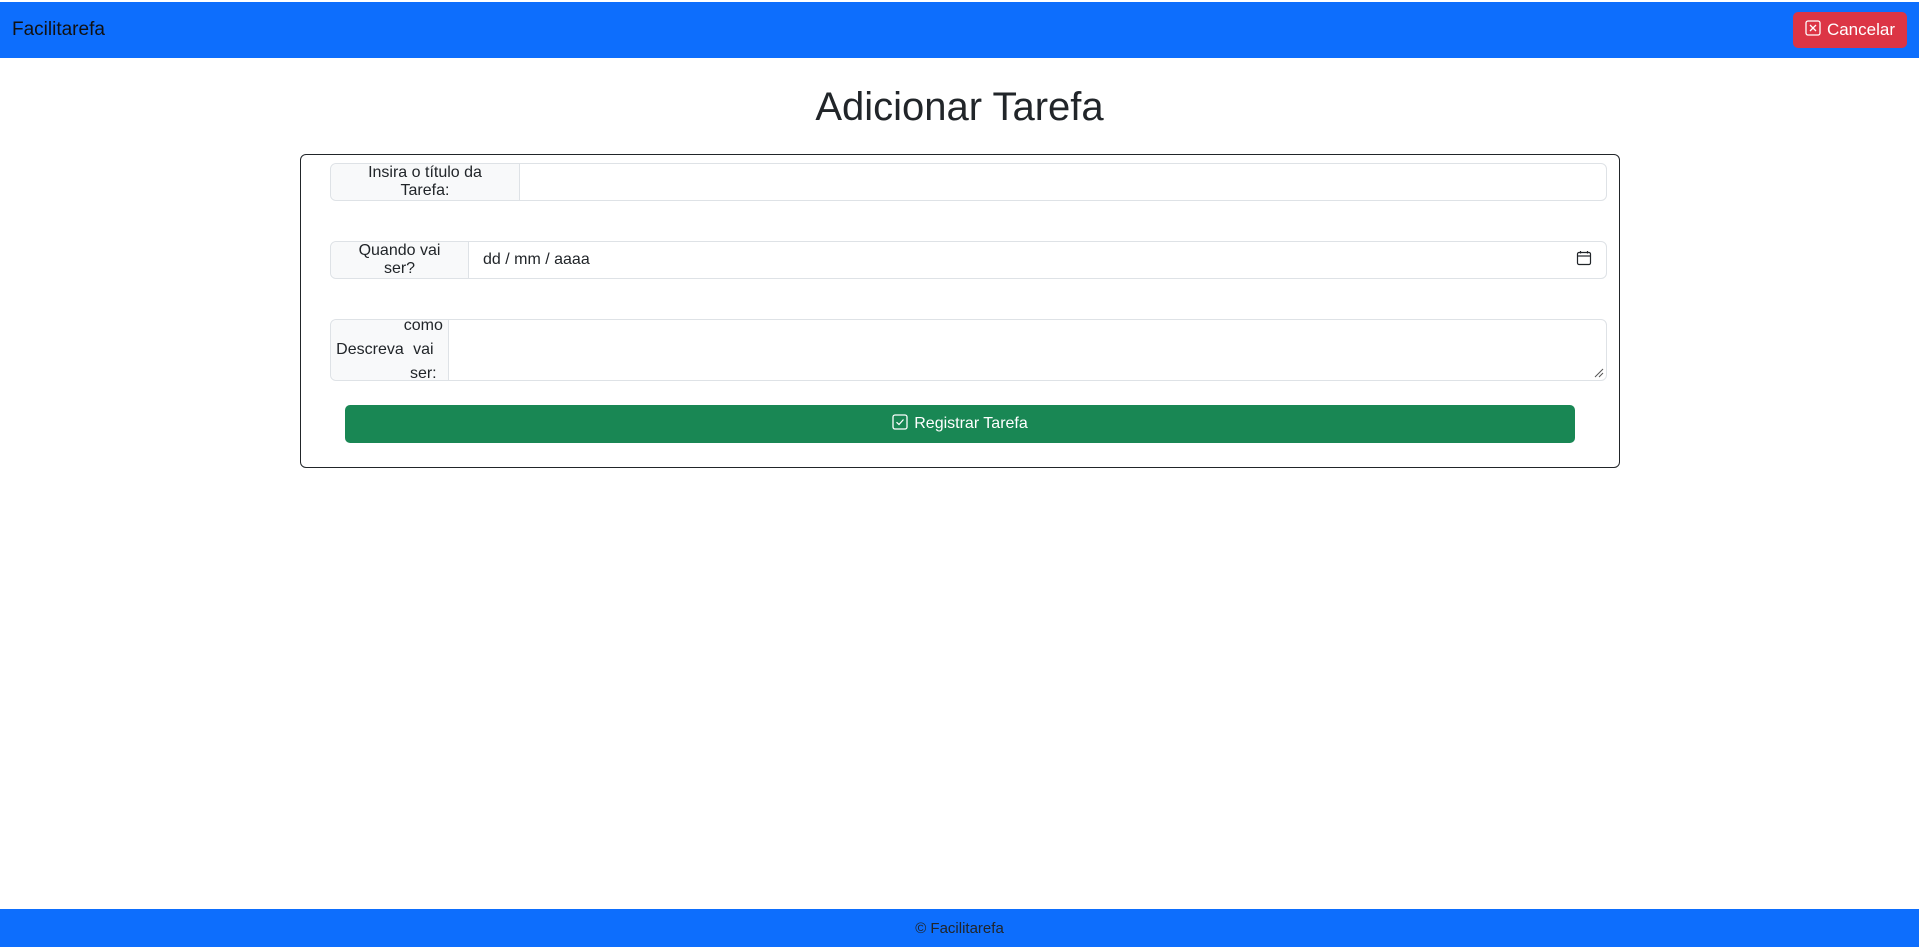  What do you see at coordinates (971, 423) in the screenshot?
I see `register-task-label: Registrar Tarefa` at bounding box center [971, 423].